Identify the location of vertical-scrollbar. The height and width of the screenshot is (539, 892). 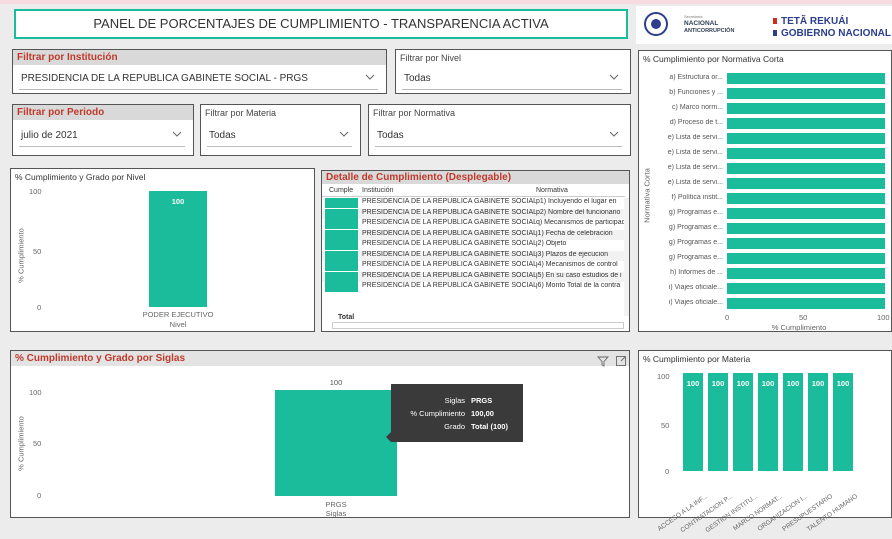
(626, 257).